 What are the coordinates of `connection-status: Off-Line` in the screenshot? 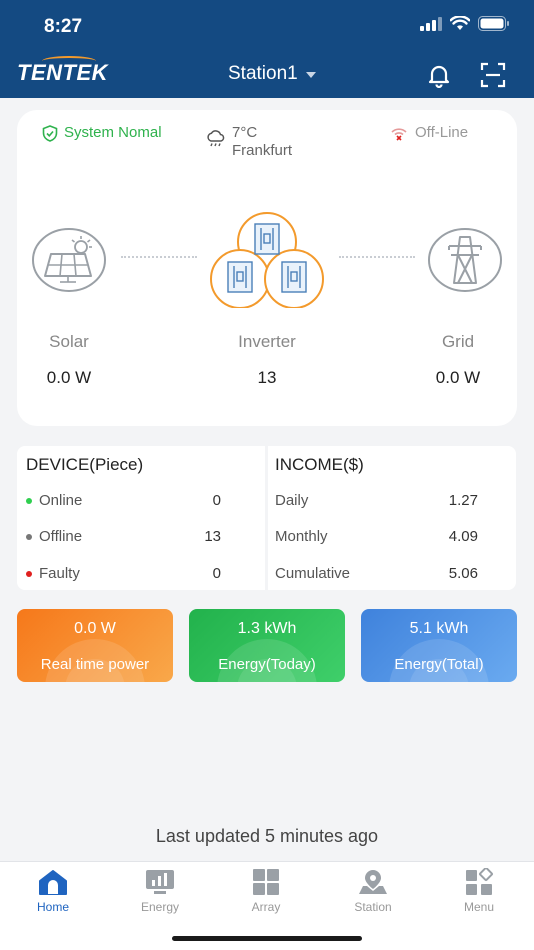 It's located at (428, 132).